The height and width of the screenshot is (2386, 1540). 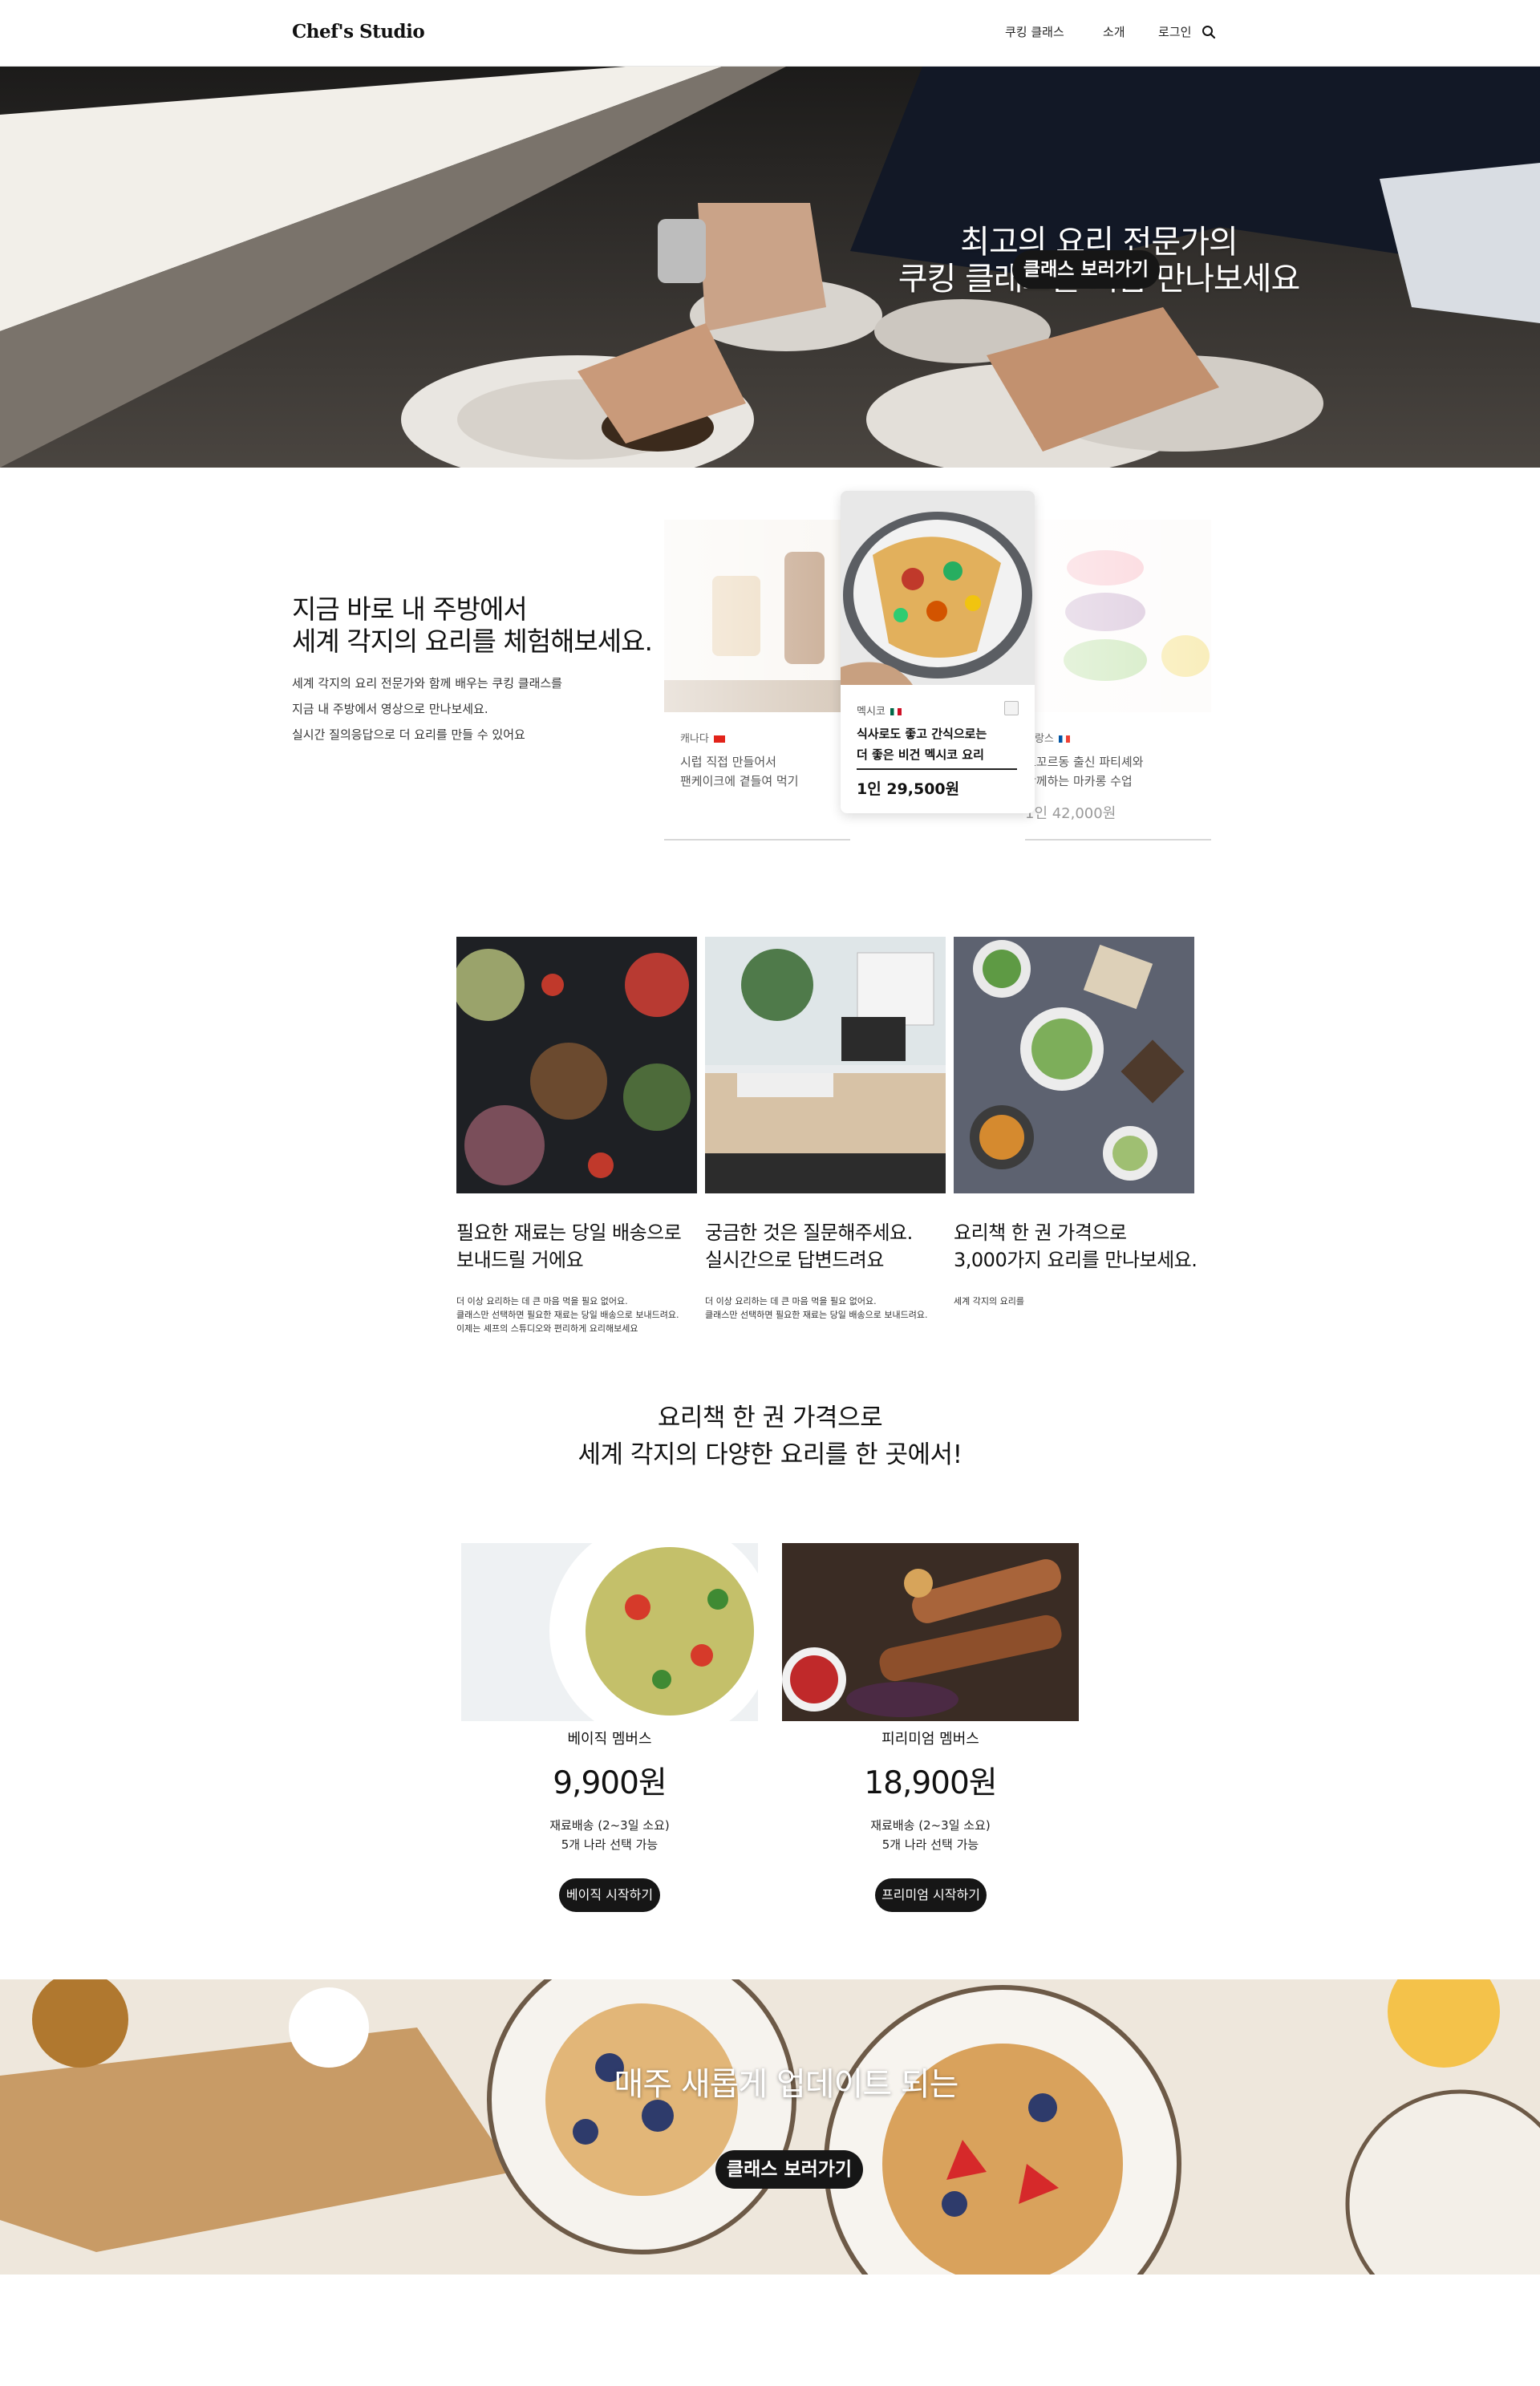 I want to click on banner-cta-button: 클래스 보러가기, so click(x=789, y=2169).